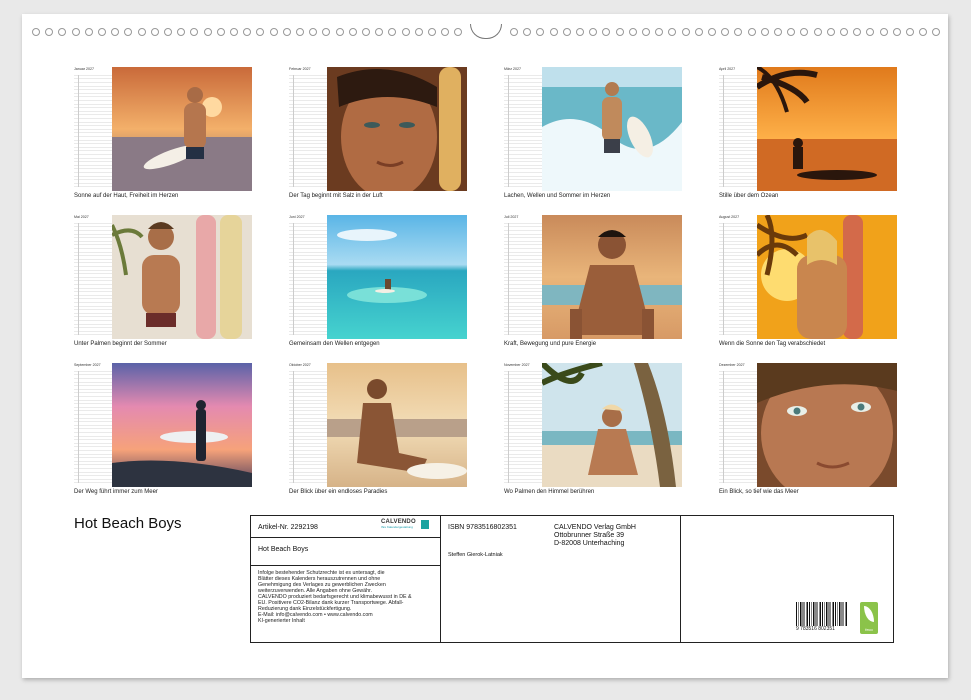 The image size is (971, 700). What do you see at coordinates (81, 217) in the screenshot?
I see `month-label: Mai 2027` at bounding box center [81, 217].